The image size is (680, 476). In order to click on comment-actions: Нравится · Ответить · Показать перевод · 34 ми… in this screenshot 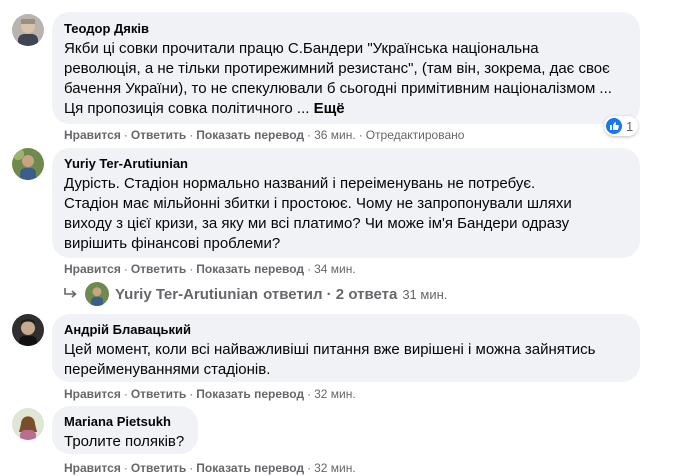, I will do `click(210, 269)`.